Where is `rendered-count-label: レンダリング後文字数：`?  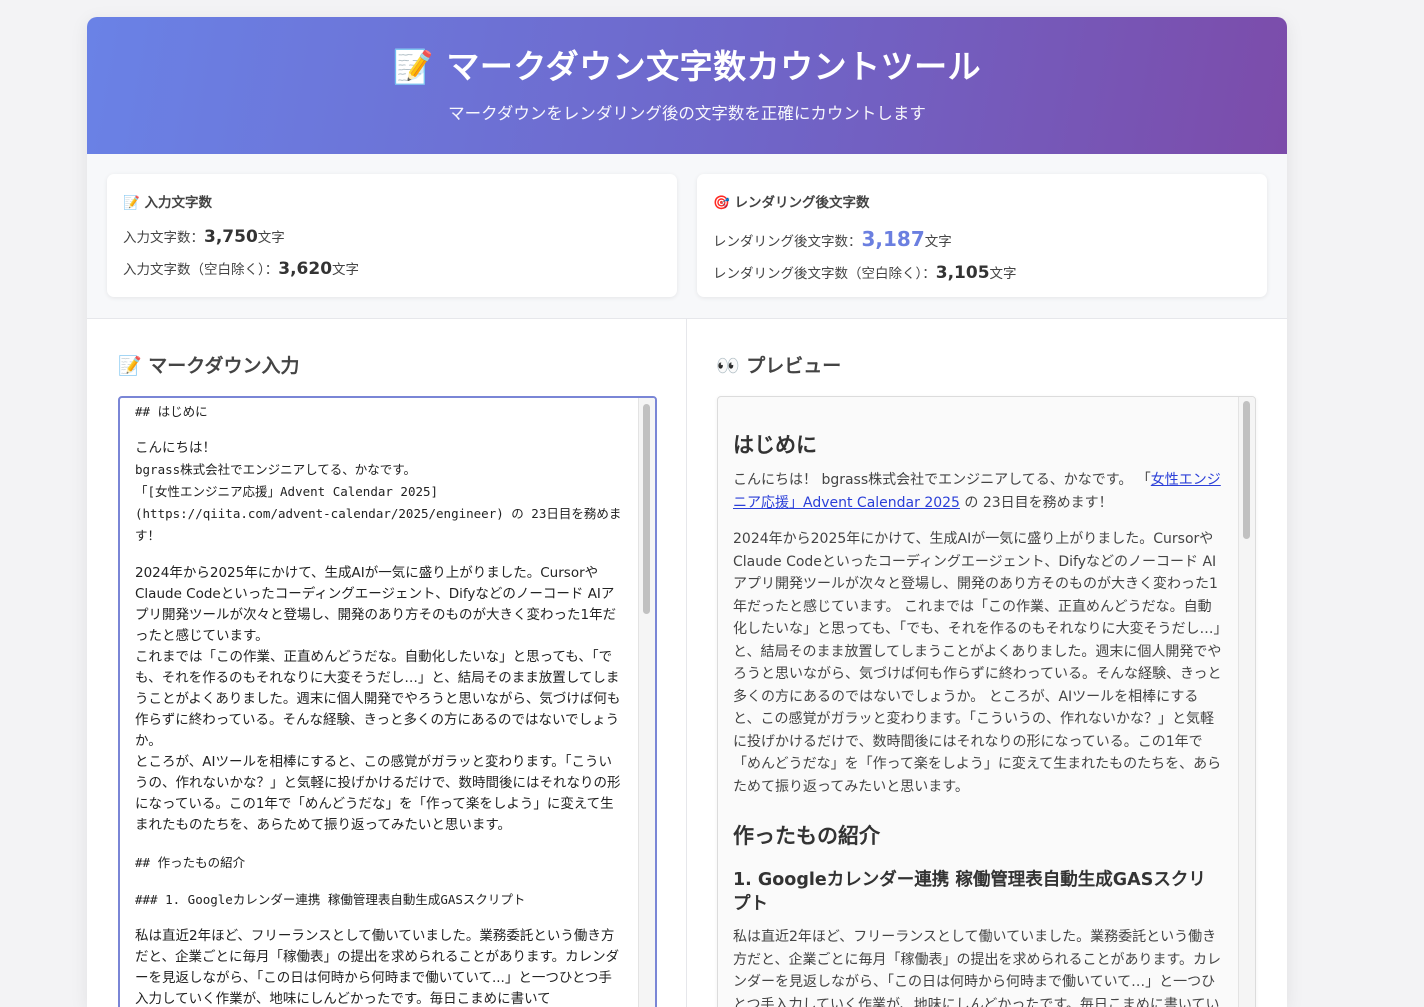
rendered-count-label: レンダリング後文字数： is located at coordinates (787, 242).